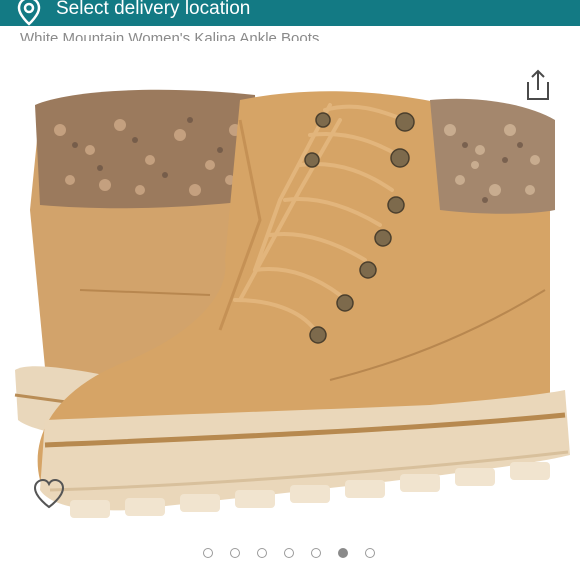  Describe the element at coordinates (290, 13) in the screenshot. I see `delivery-location-bar: Select delivery location` at that location.